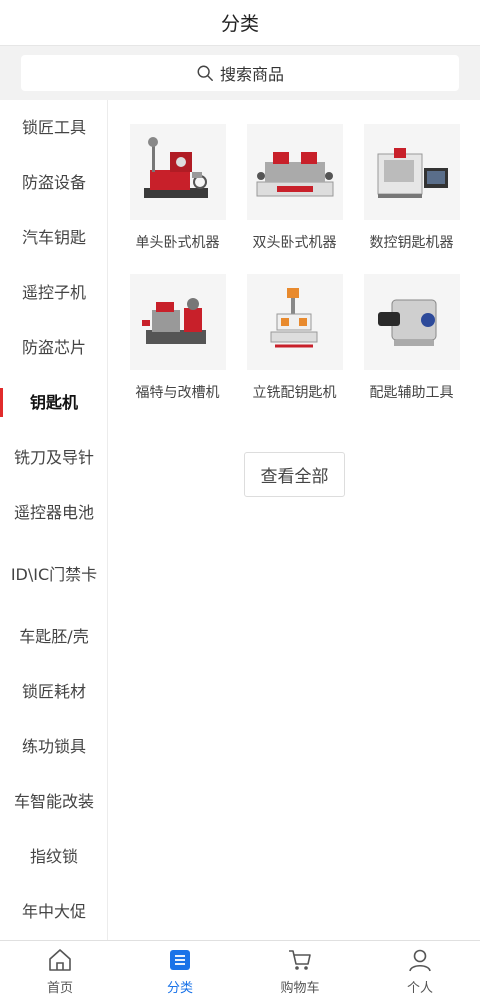 This screenshot has width=480, height=1000. Describe the element at coordinates (53, 237) in the screenshot. I see `sidebar-item-car-keys: 汽车钥匙` at that location.